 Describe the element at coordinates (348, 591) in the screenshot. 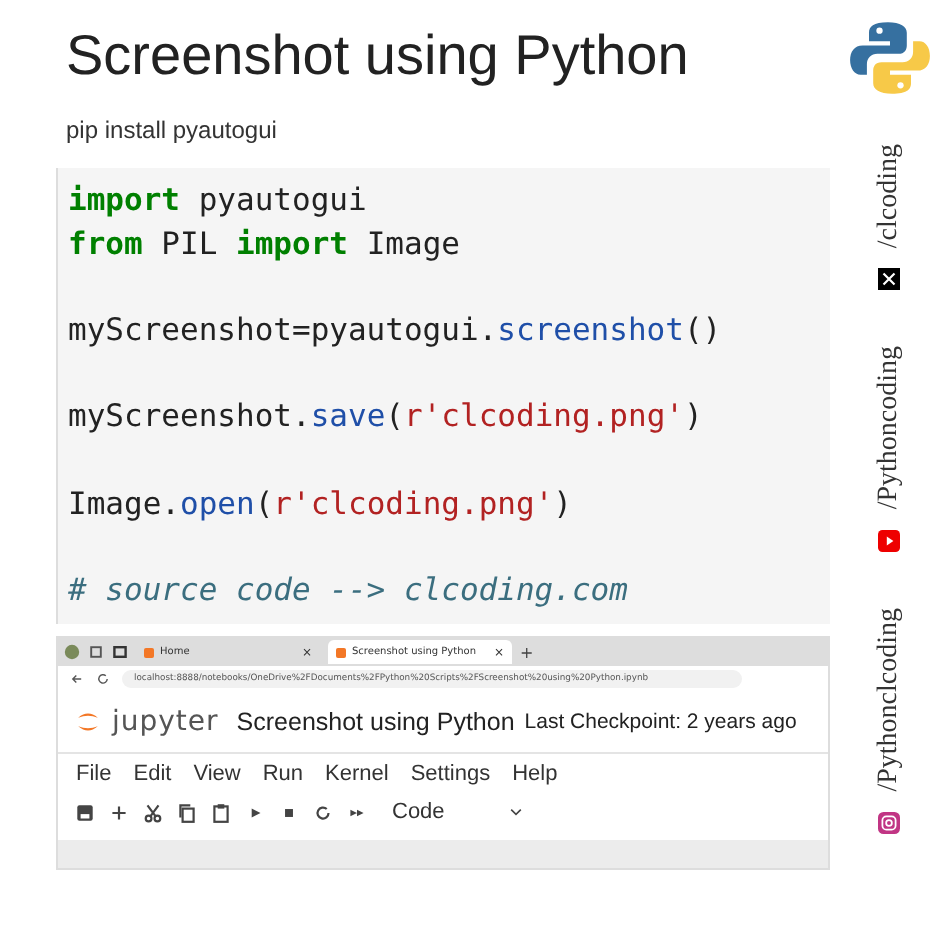

I see `code-line: # source code --> clcoding.com` at that location.